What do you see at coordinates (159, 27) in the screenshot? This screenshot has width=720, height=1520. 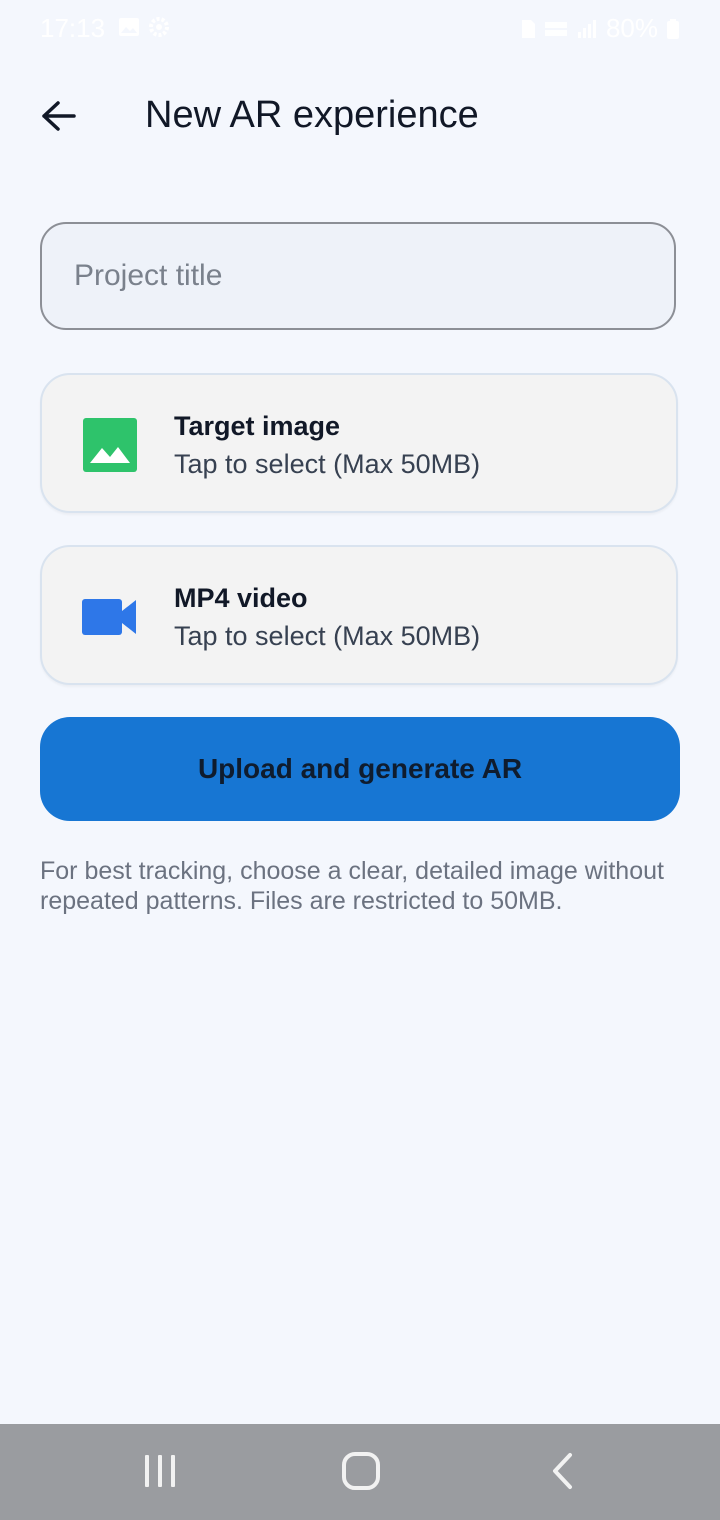 I see `settings-icon` at bounding box center [159, 27].